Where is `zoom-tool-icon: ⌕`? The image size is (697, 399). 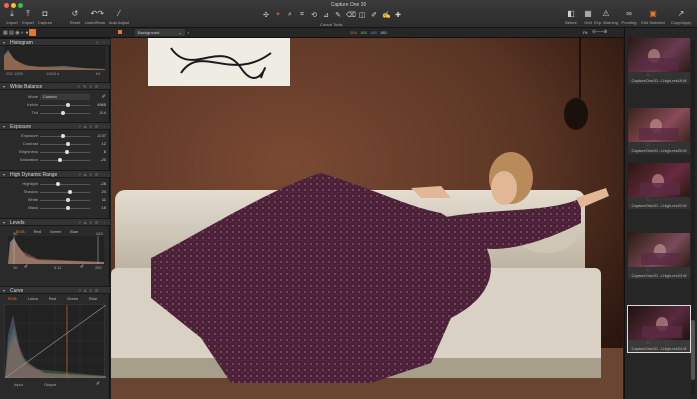 zoom-tool-icon: ⌕ is located at coordinates (290, 15).